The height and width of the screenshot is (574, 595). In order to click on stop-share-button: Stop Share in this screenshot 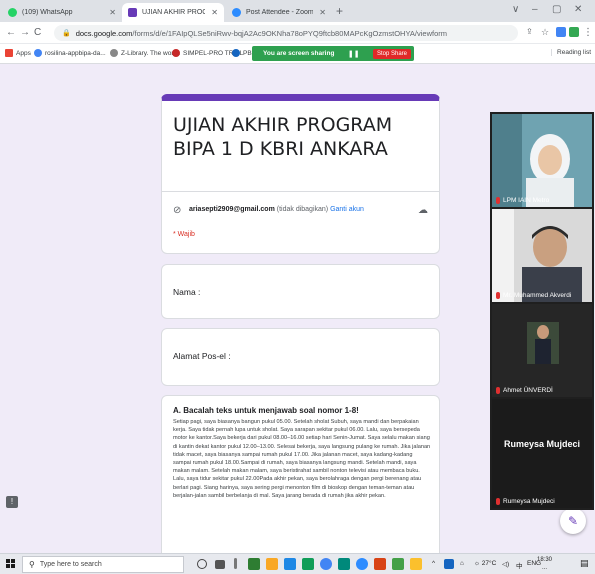, I will do `click(391, 53)`.